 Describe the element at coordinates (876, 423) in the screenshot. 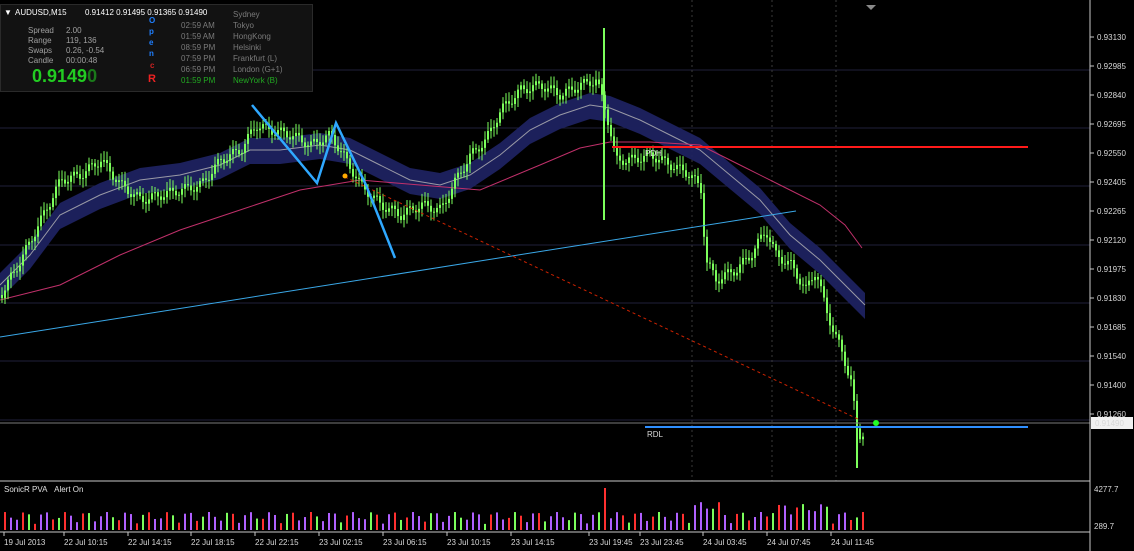

I see `price-marker-dot` at that location.